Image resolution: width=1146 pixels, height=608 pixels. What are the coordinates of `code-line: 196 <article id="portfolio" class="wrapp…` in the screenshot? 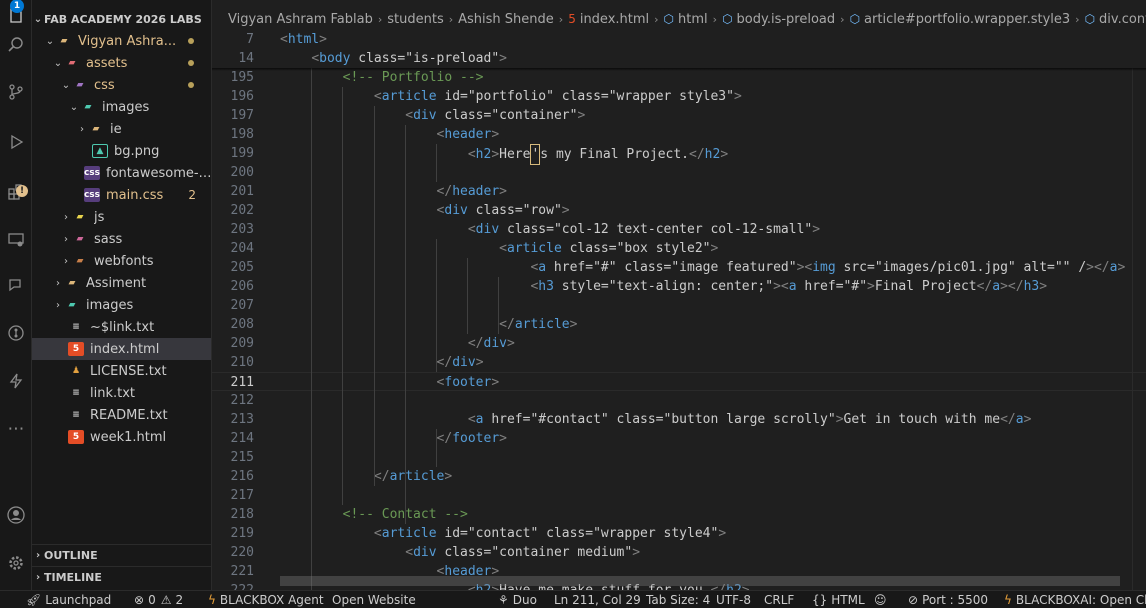 It's located at (679, 96).